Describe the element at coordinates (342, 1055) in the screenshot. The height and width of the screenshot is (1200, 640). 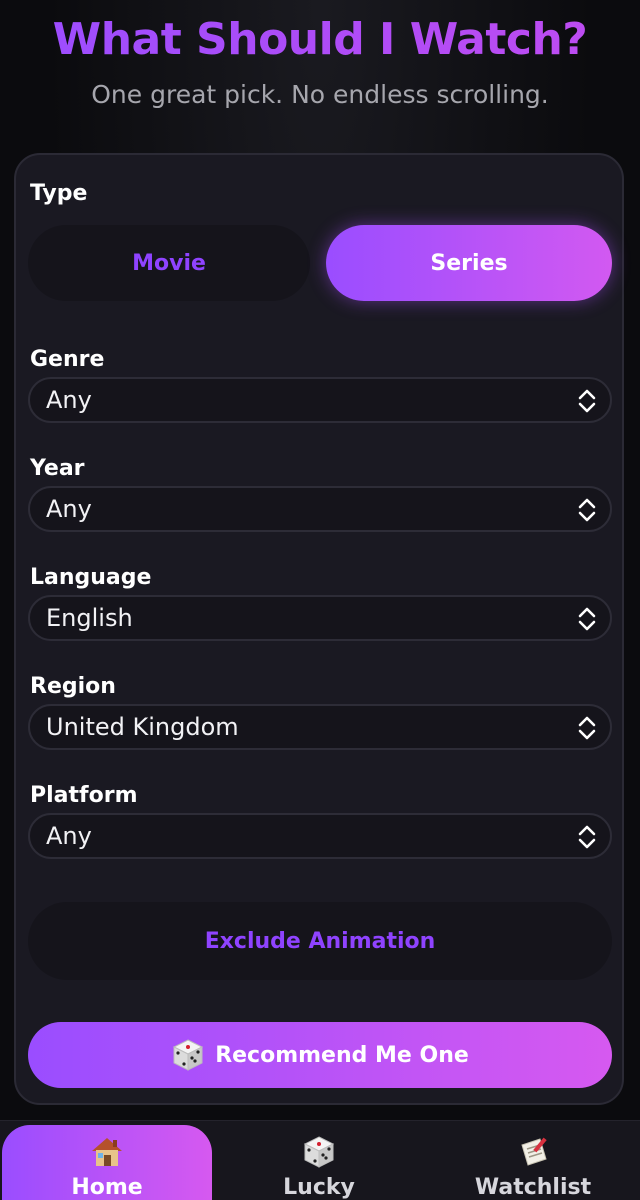
I see `recommend-label: Recommend Me One` at that location.